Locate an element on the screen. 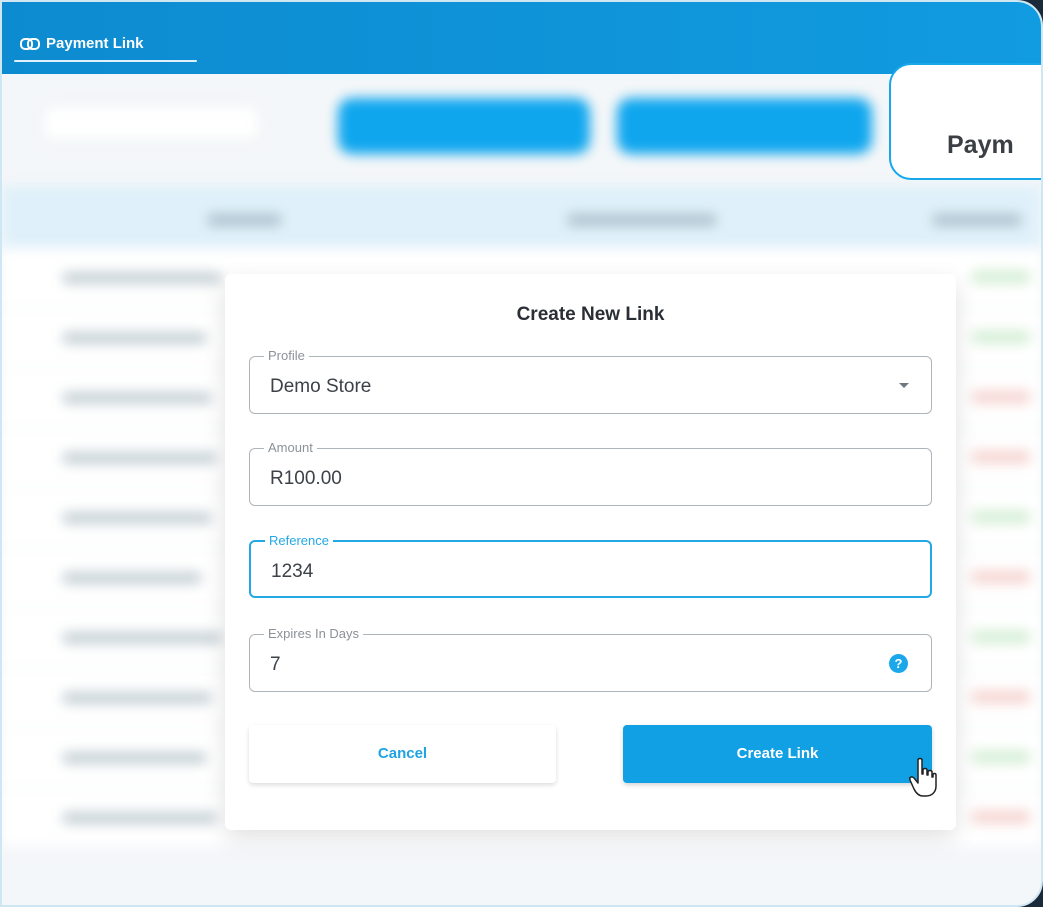 This screenshot has height=907, width=1043. dialog-title: Create New Link is located at coordinates (590, 314).